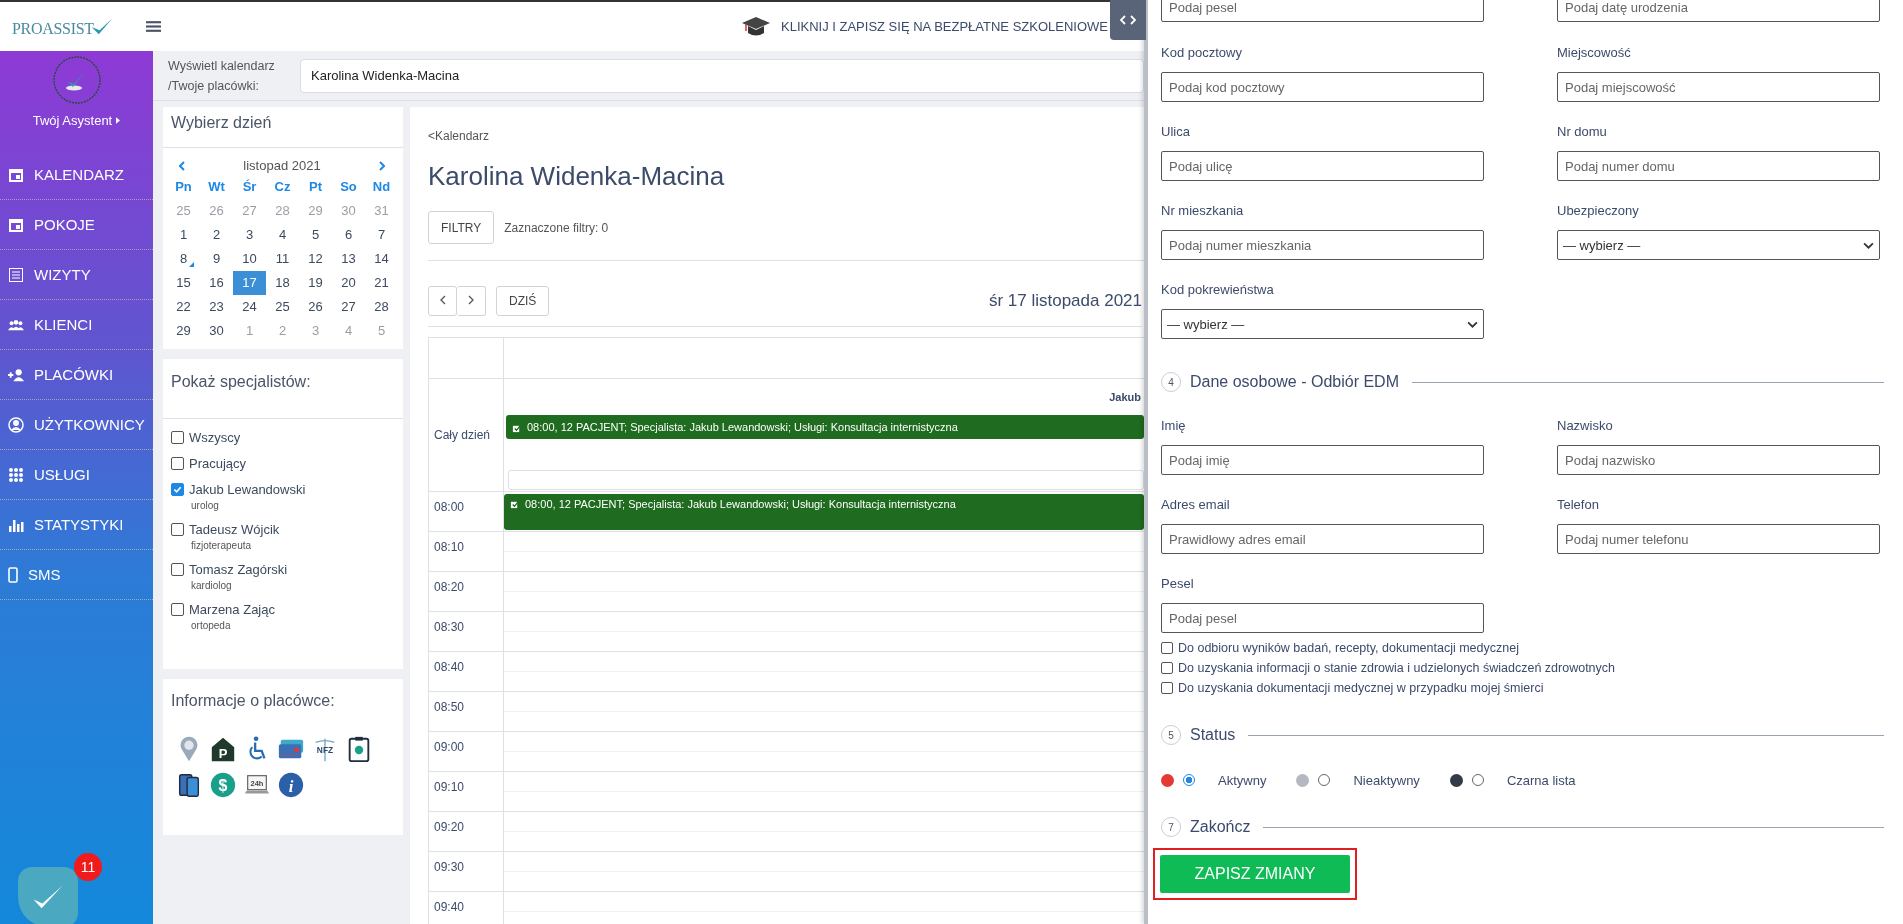 The height and width of the screenshot is (924, 1903). Describe the element at coordinates (183, 259) in the screenshot. I see `calendar-day: 8` at that location.